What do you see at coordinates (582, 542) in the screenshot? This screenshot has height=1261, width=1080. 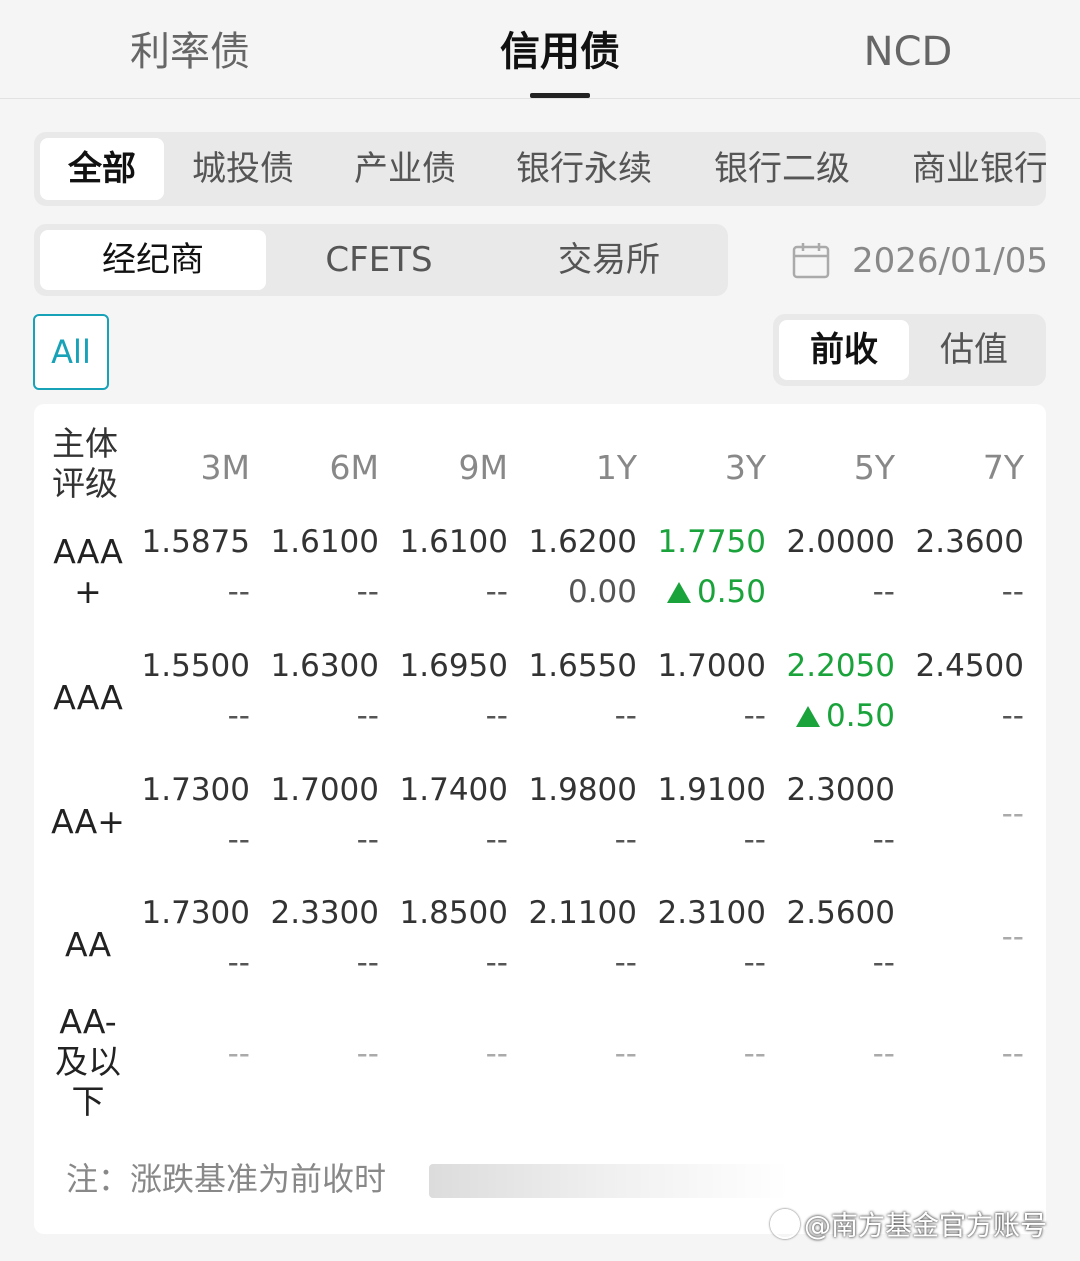 I see `yield-value-1y: 1.6200` at bounding box center [582, 542].